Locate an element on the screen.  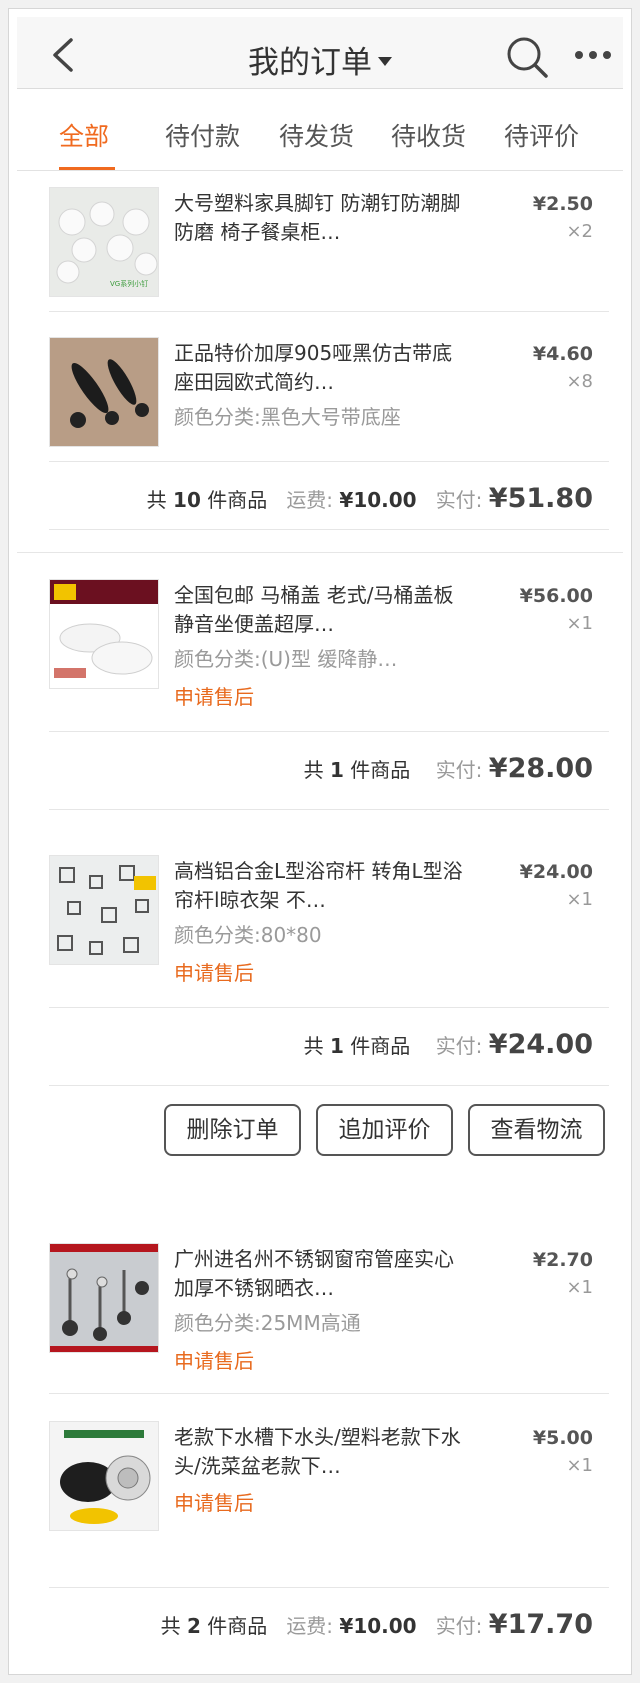
product-price: ¥2.50 is located at coordinates (562, 204).